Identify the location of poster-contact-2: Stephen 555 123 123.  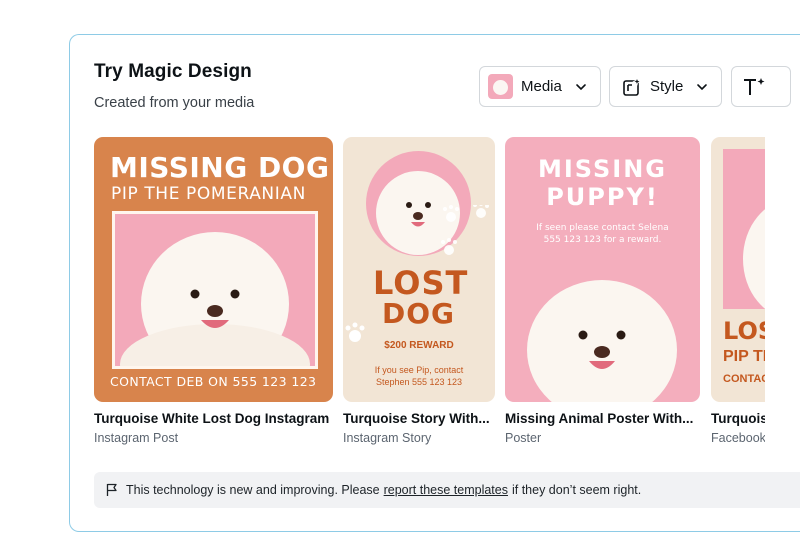
(419, 382).